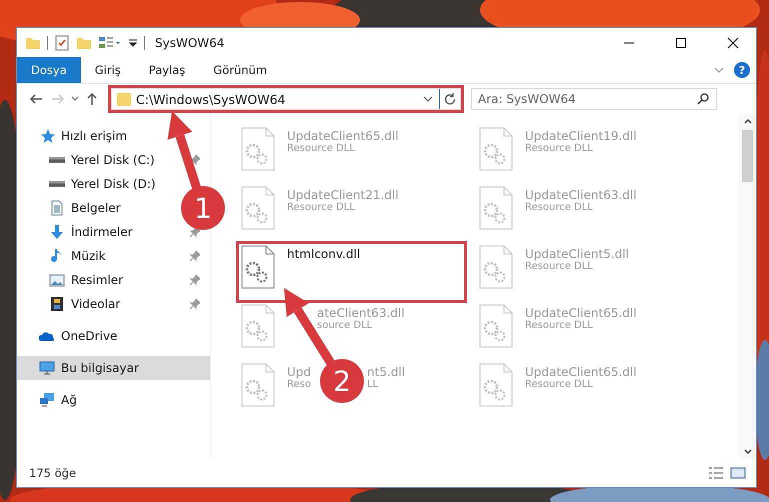  What do you see at coordinates (581, 195) in the screenshot?
I see `file-name: UpdateClient63.dll` at bounding box center [581, 195].